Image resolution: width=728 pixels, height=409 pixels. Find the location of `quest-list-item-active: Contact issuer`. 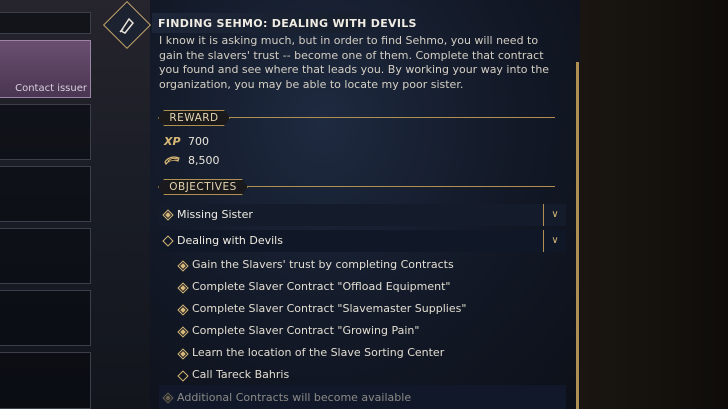

quest-list-item-active: Contact issuer is located at coordinates (45, 69).